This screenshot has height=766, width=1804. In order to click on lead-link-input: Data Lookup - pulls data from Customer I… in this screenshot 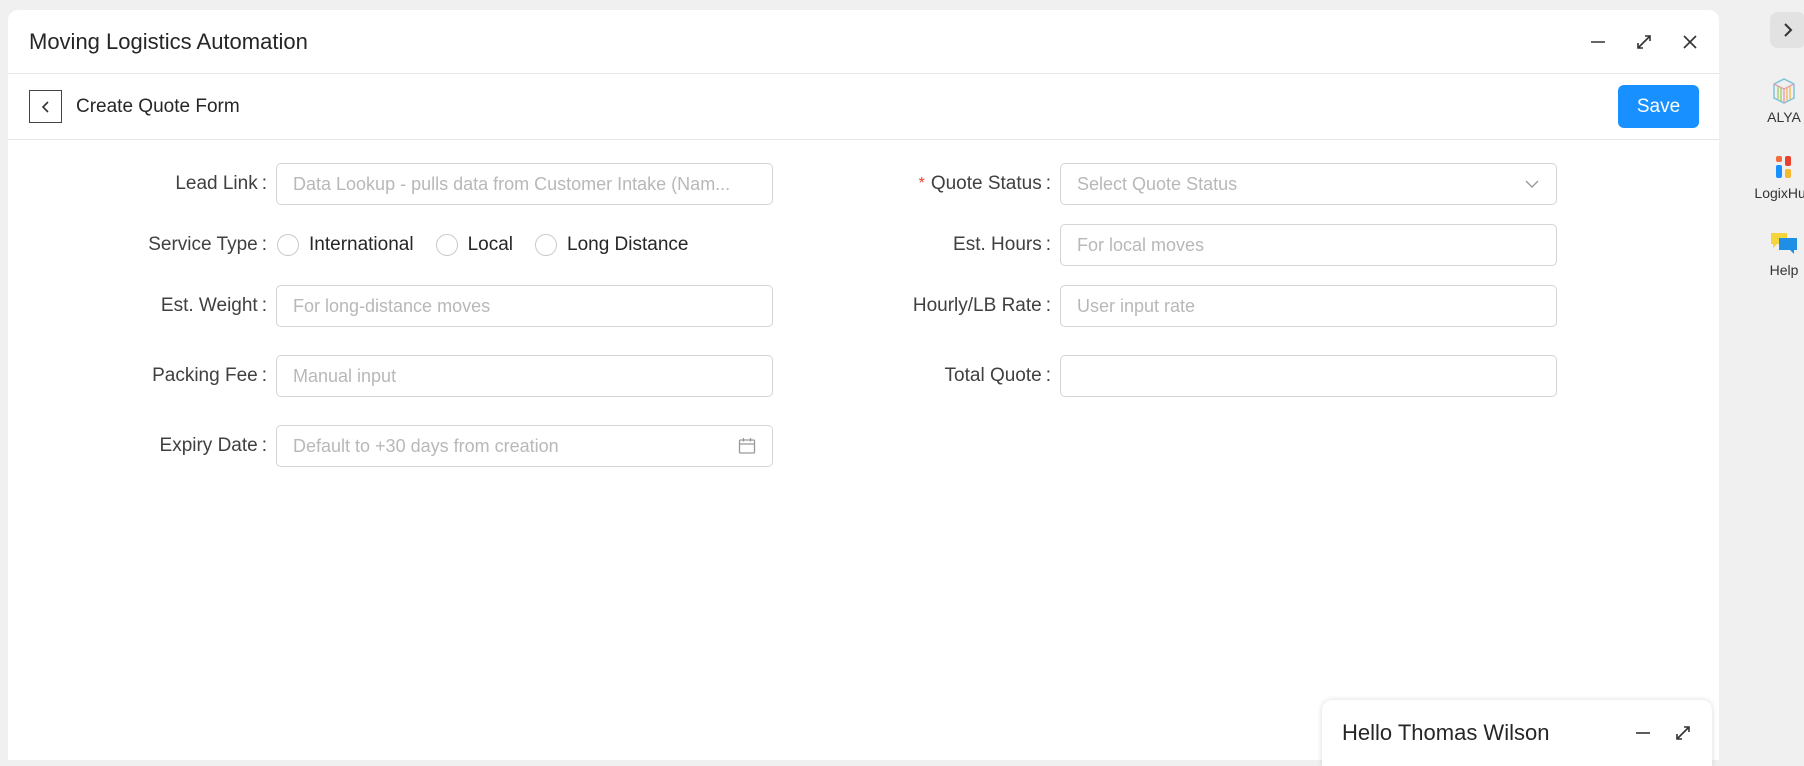, I will do `click(524, 184)`.